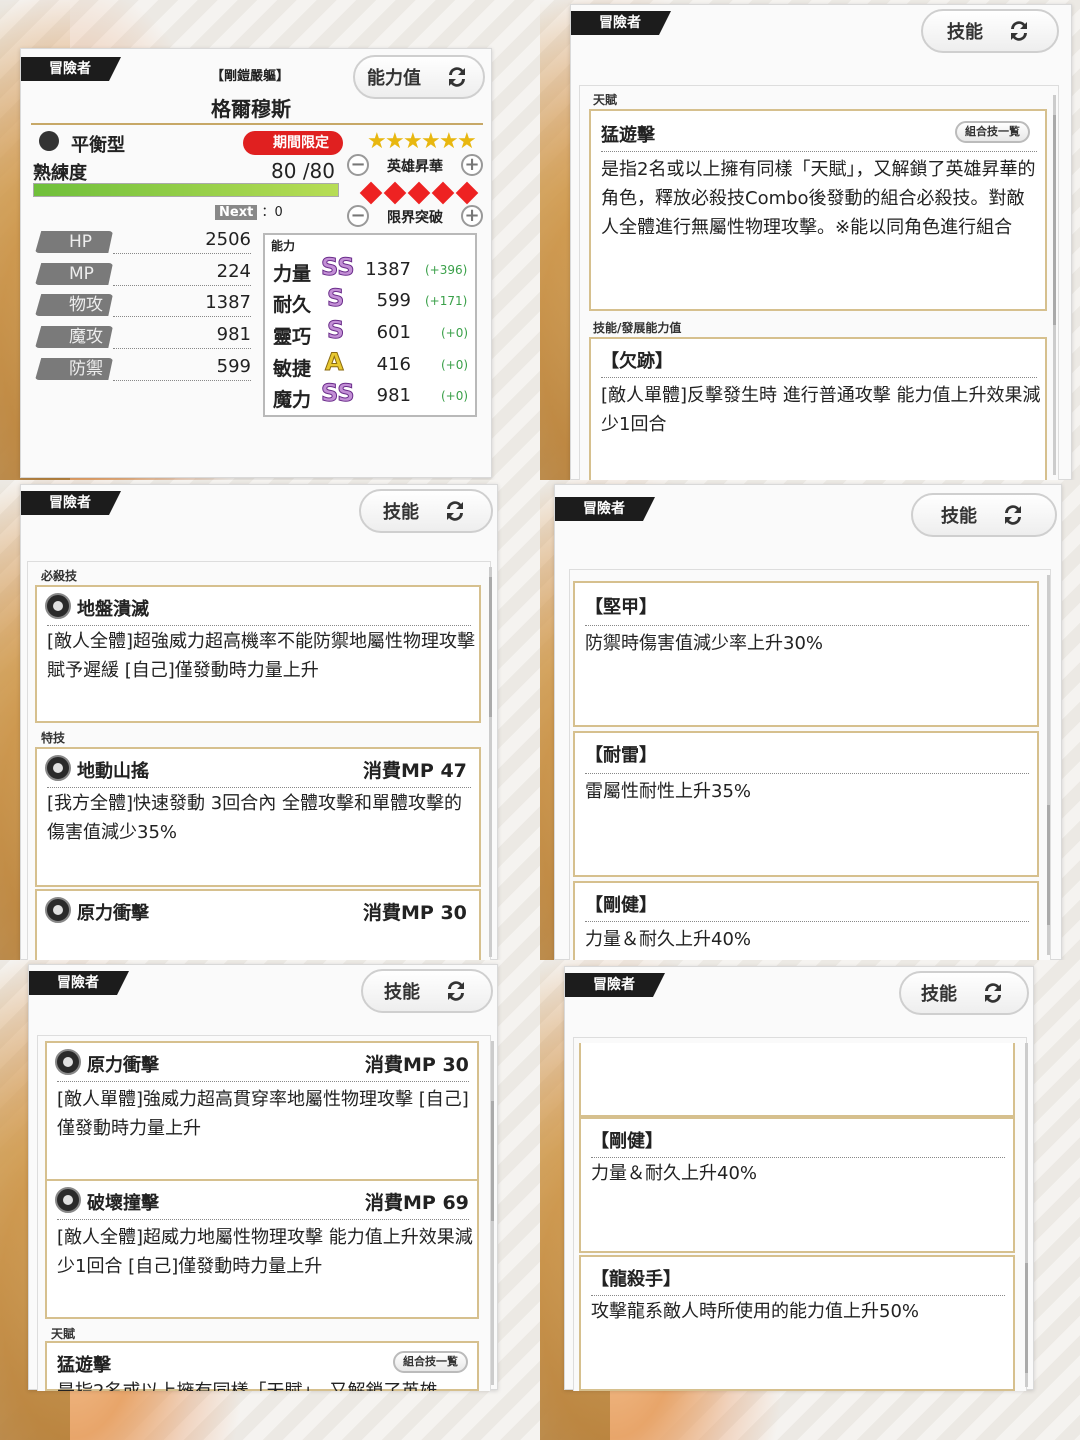 This screenshot has width=1080, height=1440. What do you see at coordinates (254, 818) in the screenshot?
I see `skill1-description: [我方全體]快速發動 3回合內 全體攻擊和單體攻擊的傷害值減少35%` at bounding box center [254, 818].